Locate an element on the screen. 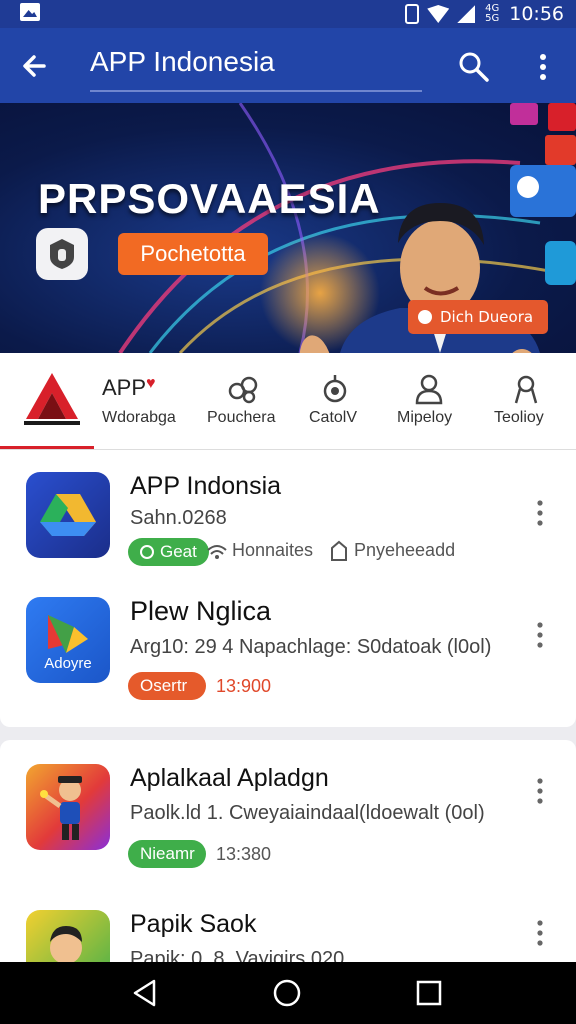 The width and height of the screenshot is (576, 1024). network-type: 4G 5G is located at coordinates (492, 13).